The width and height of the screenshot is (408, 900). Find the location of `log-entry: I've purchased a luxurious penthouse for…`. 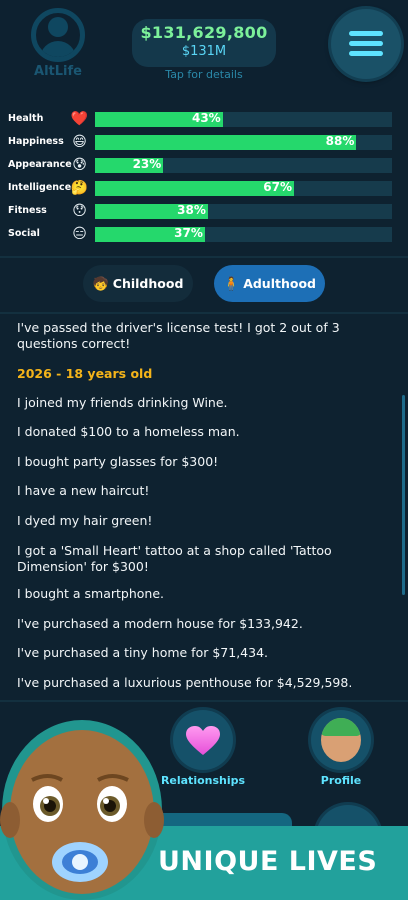

log-entry: I've purchased a luxurious penthouse for… is located at coordinates (185, 682).